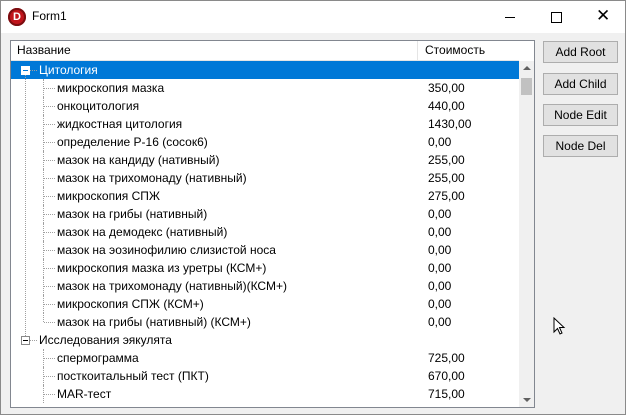 The height and width of the screenshot is (417, 628). What do you see at coordinates (162, 268) in the screenshot?
I see `tree-item-name: микроскопия мазка из уретры (КСМ+)` at bounding box center [162, 268].